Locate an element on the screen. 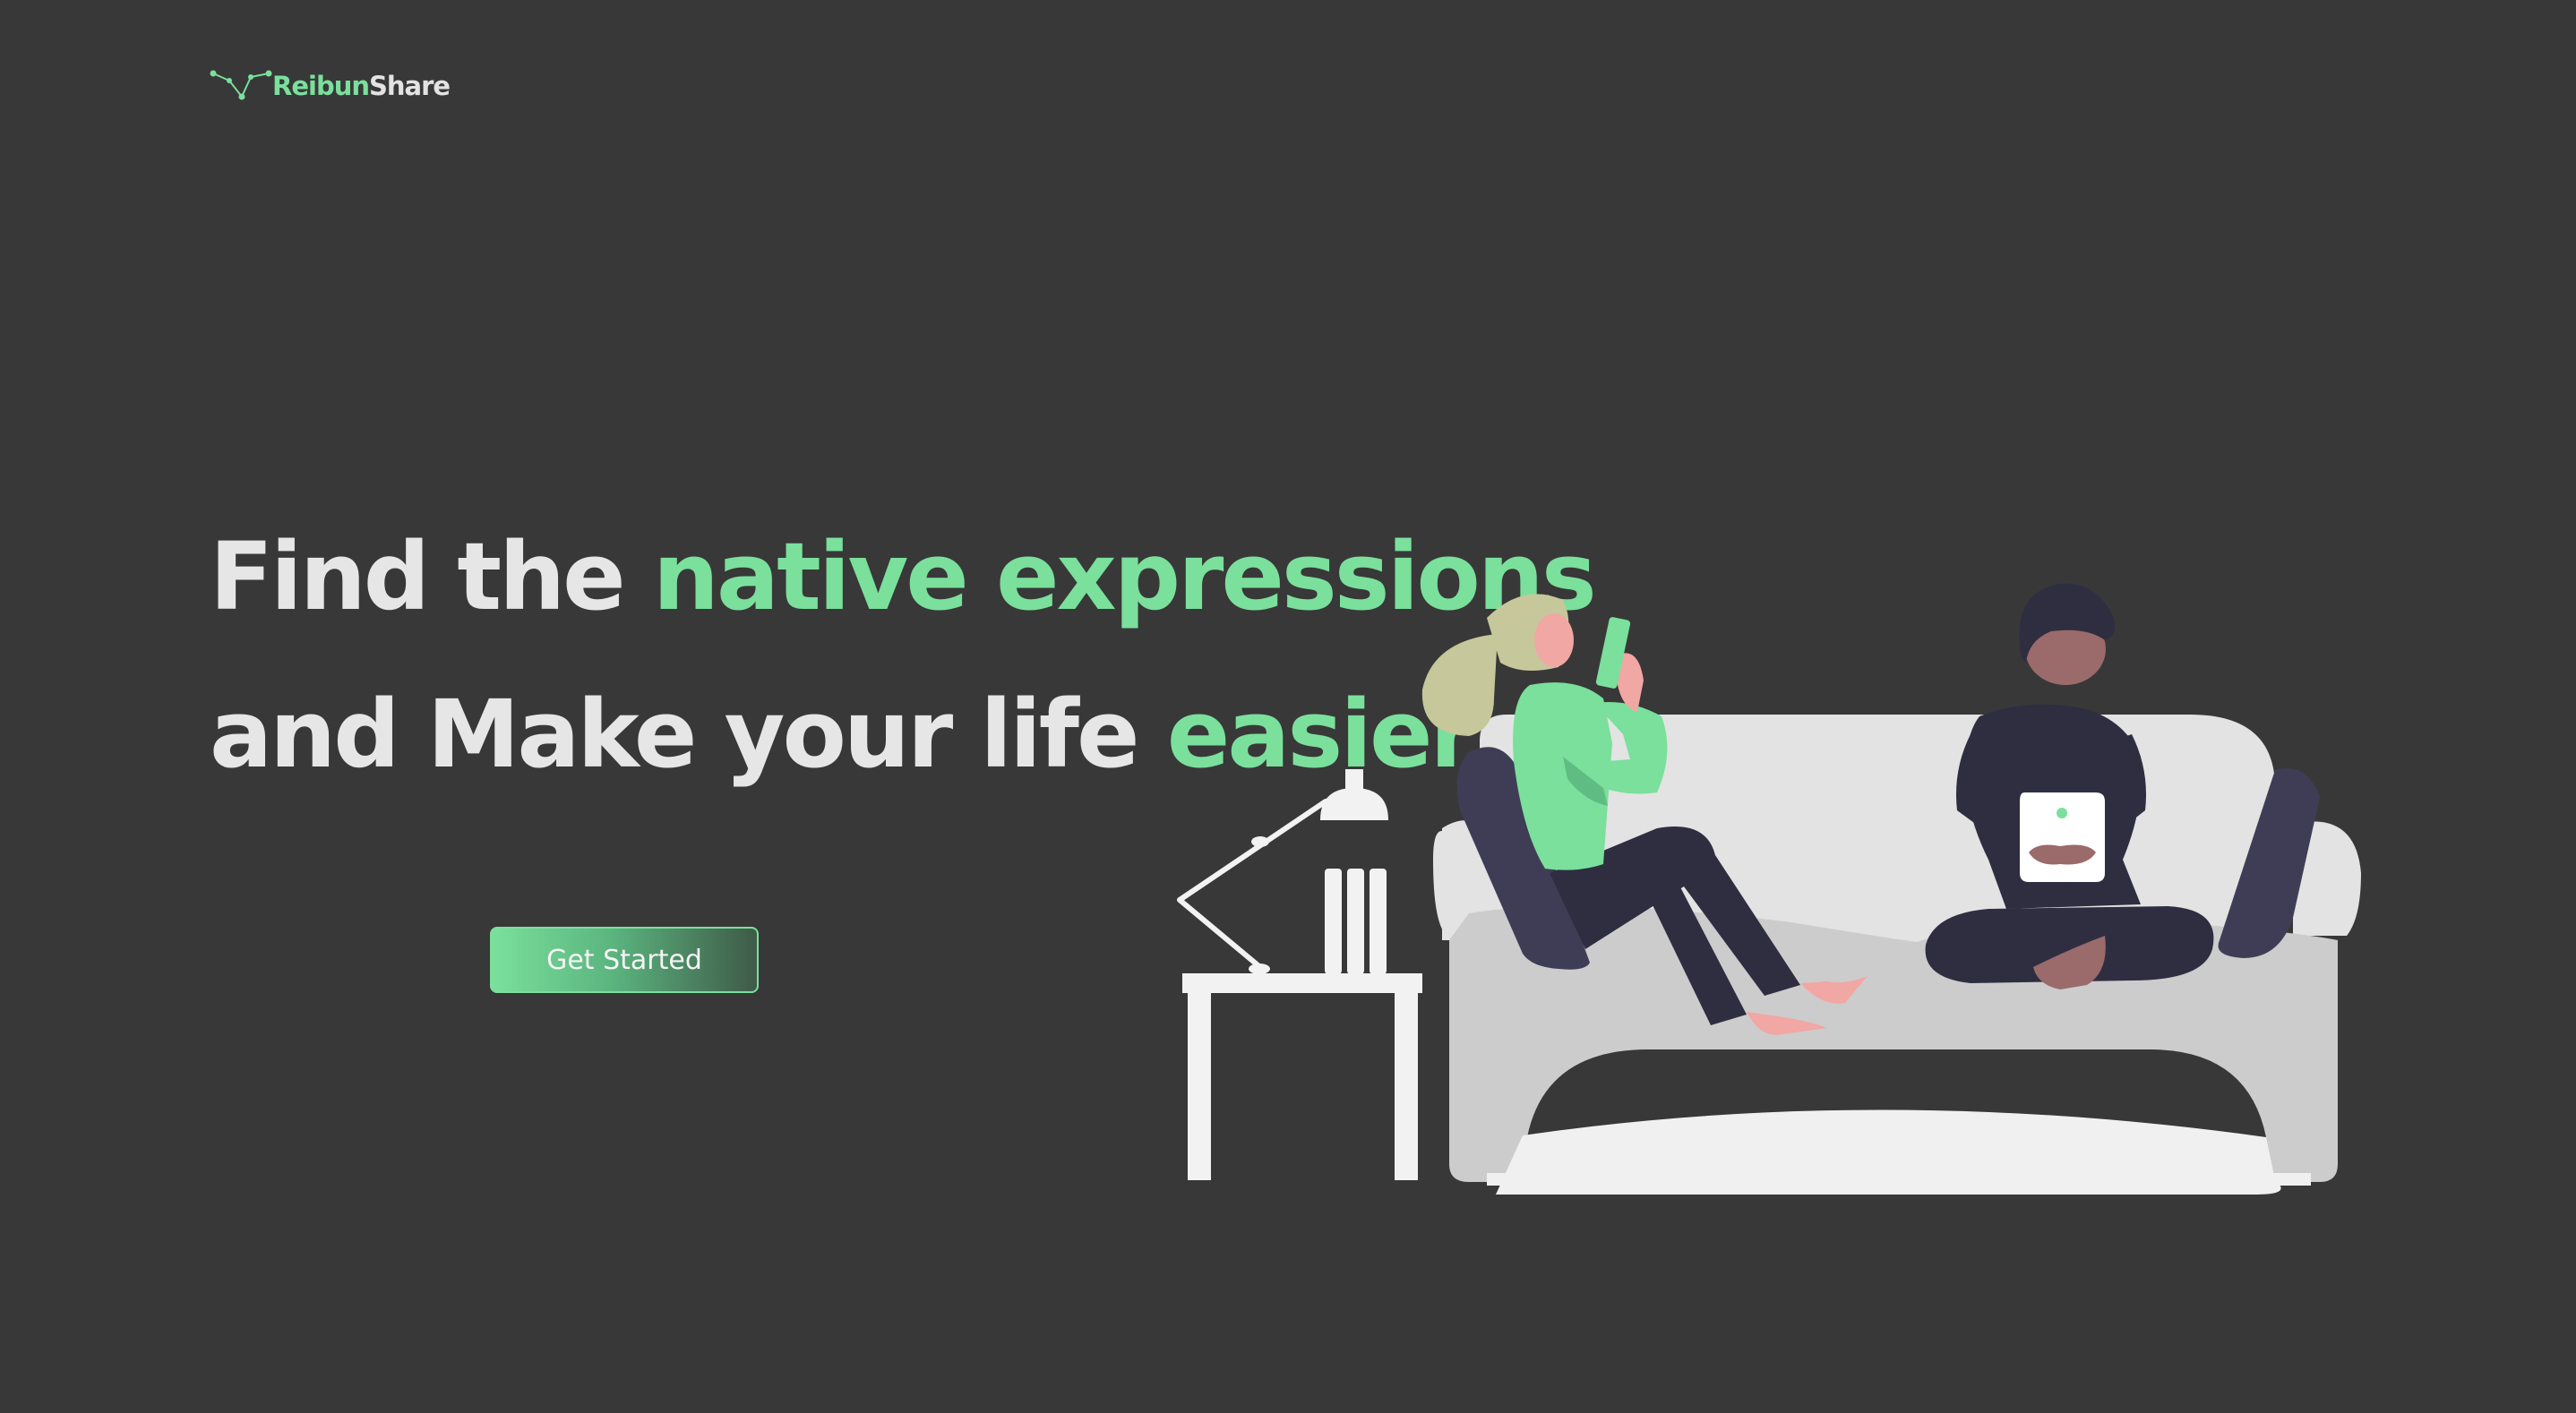 This screenshot has height=1413, width=2576. hero-line-2-text: and Make your life is located at coordinates (688, 734).